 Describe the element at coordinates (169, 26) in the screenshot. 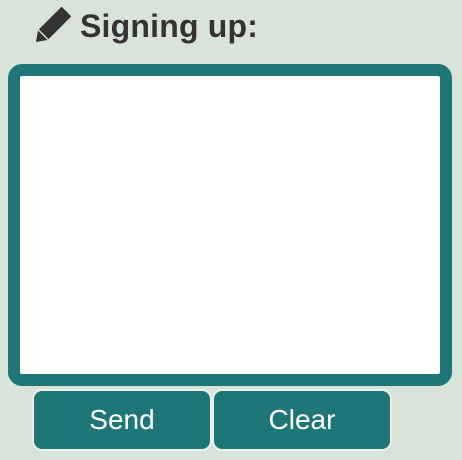

I see `page-title: Signing up:` at that location.